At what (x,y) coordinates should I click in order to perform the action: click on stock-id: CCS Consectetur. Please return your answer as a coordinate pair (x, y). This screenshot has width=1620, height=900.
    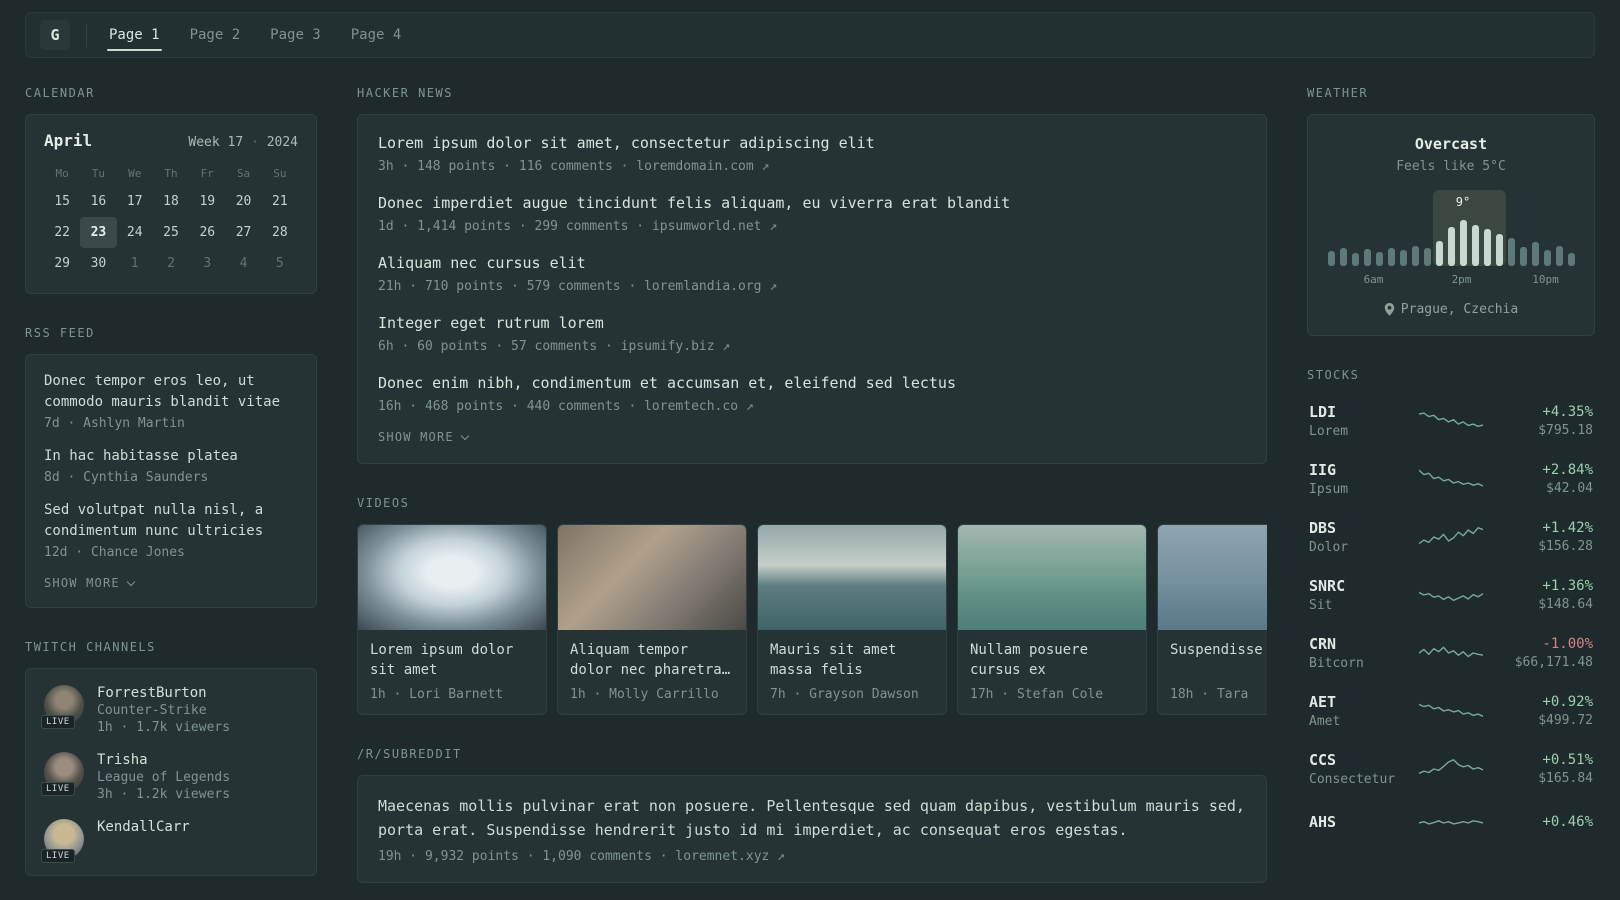
    Looking at the image, I should click on (1357, 769).